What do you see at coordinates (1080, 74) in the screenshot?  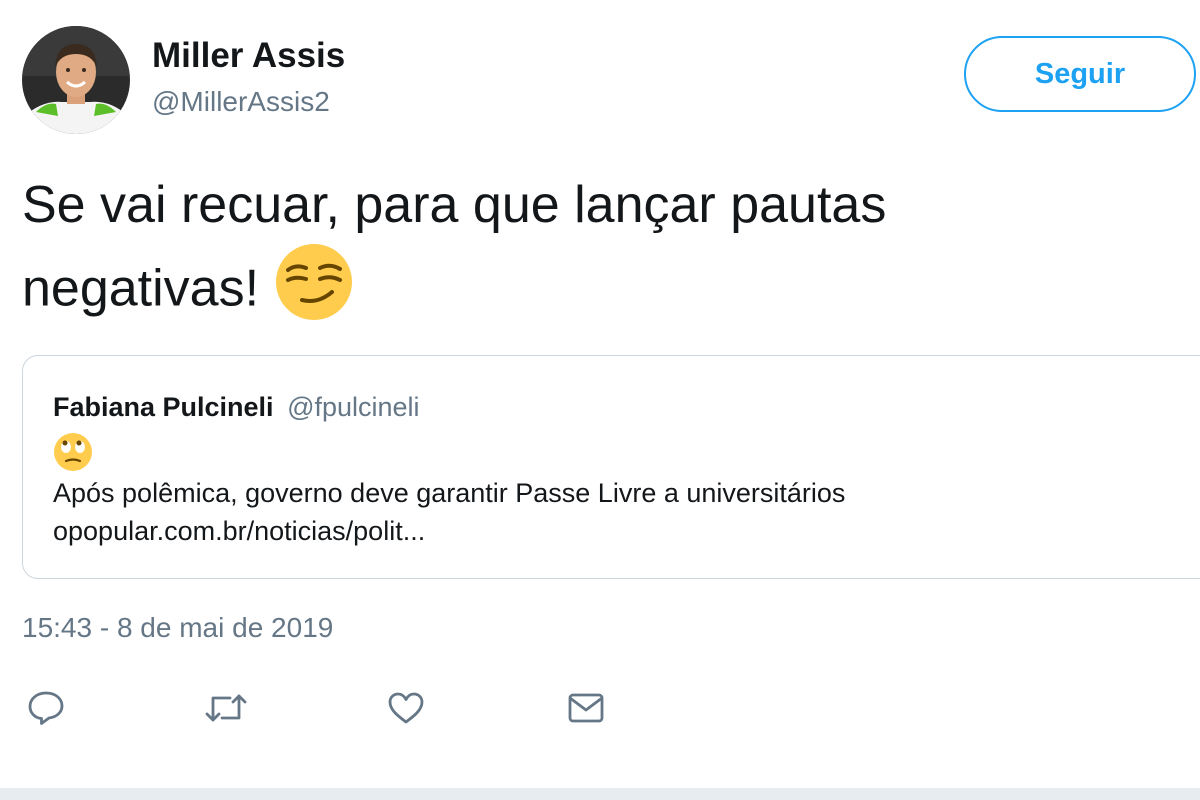 I see `follow-button: Seguir` at bounding box center [1080, 74].